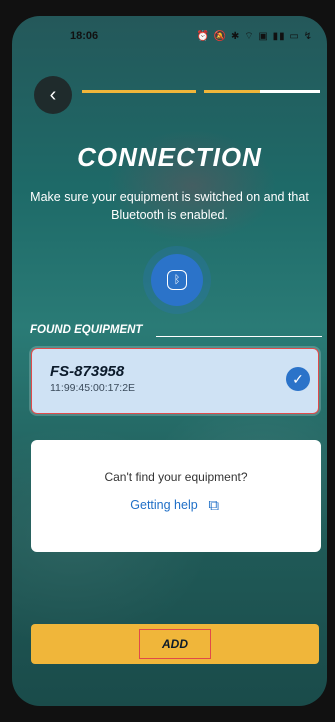 This screenshot has height=722, width=335. Describe the element at coordinates (86, 330) in the screenshot. I see `found-equipment-label: FOUND EQUIPMENT` at that location.